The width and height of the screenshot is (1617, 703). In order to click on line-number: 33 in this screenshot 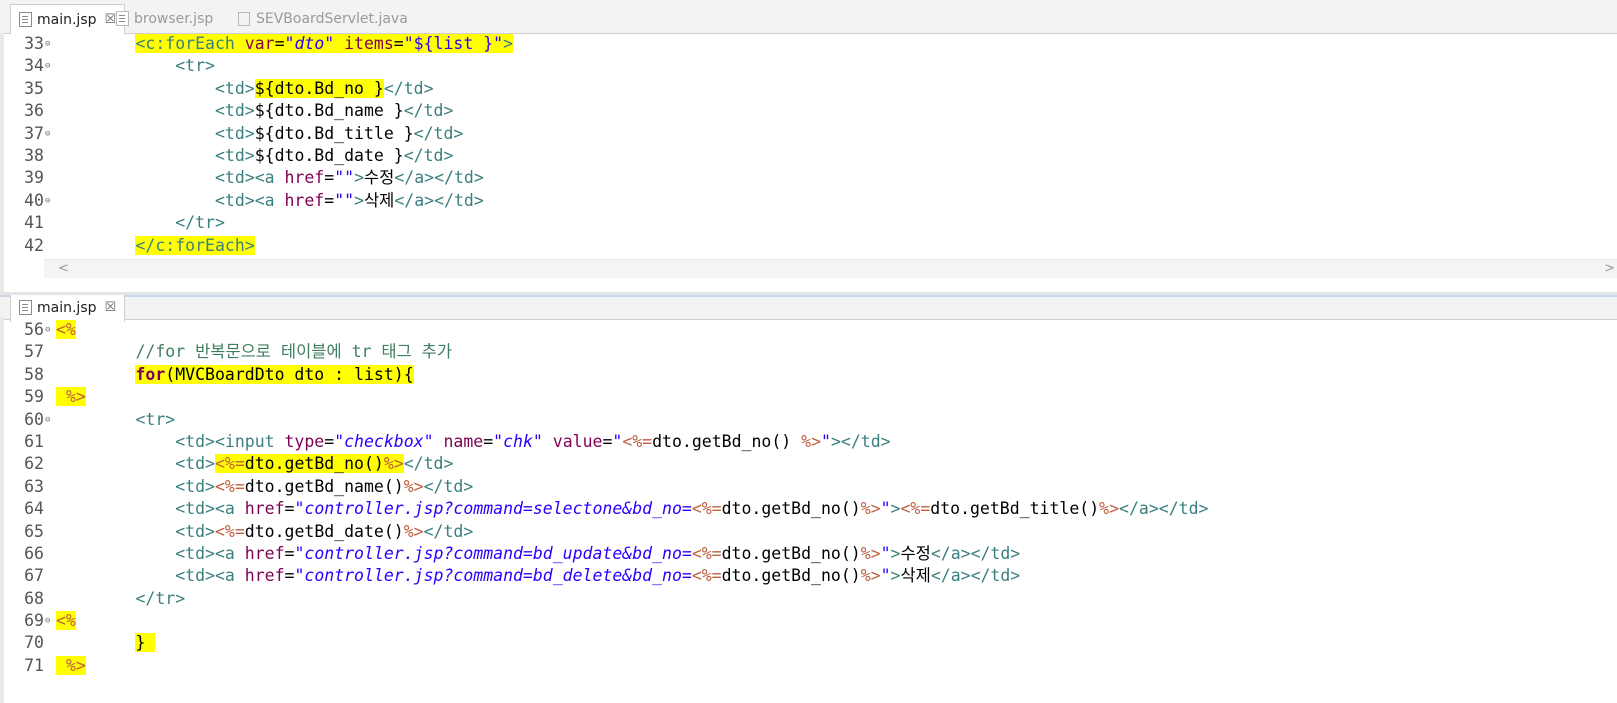, I will do `click(34, 43)`.